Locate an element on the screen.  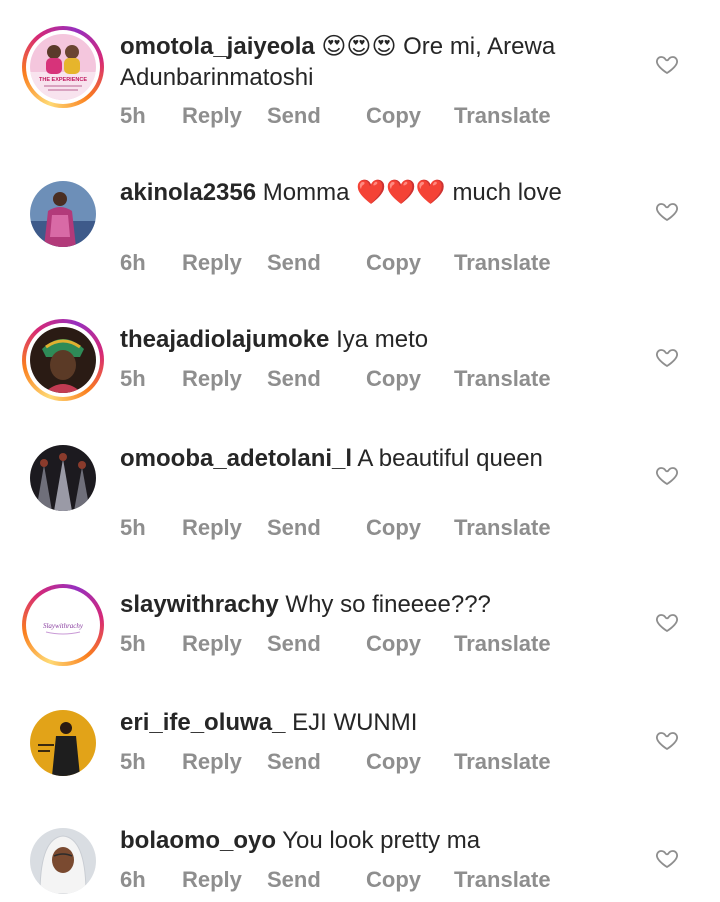
comment-username: slaywithrachy is located at coordinates (199, 604).